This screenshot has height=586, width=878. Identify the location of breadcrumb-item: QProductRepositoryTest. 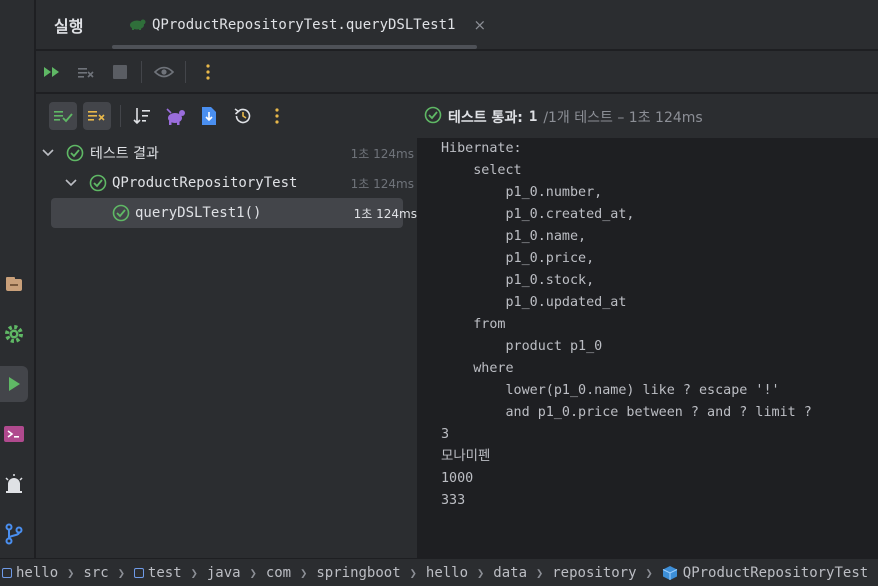
(765, 573).